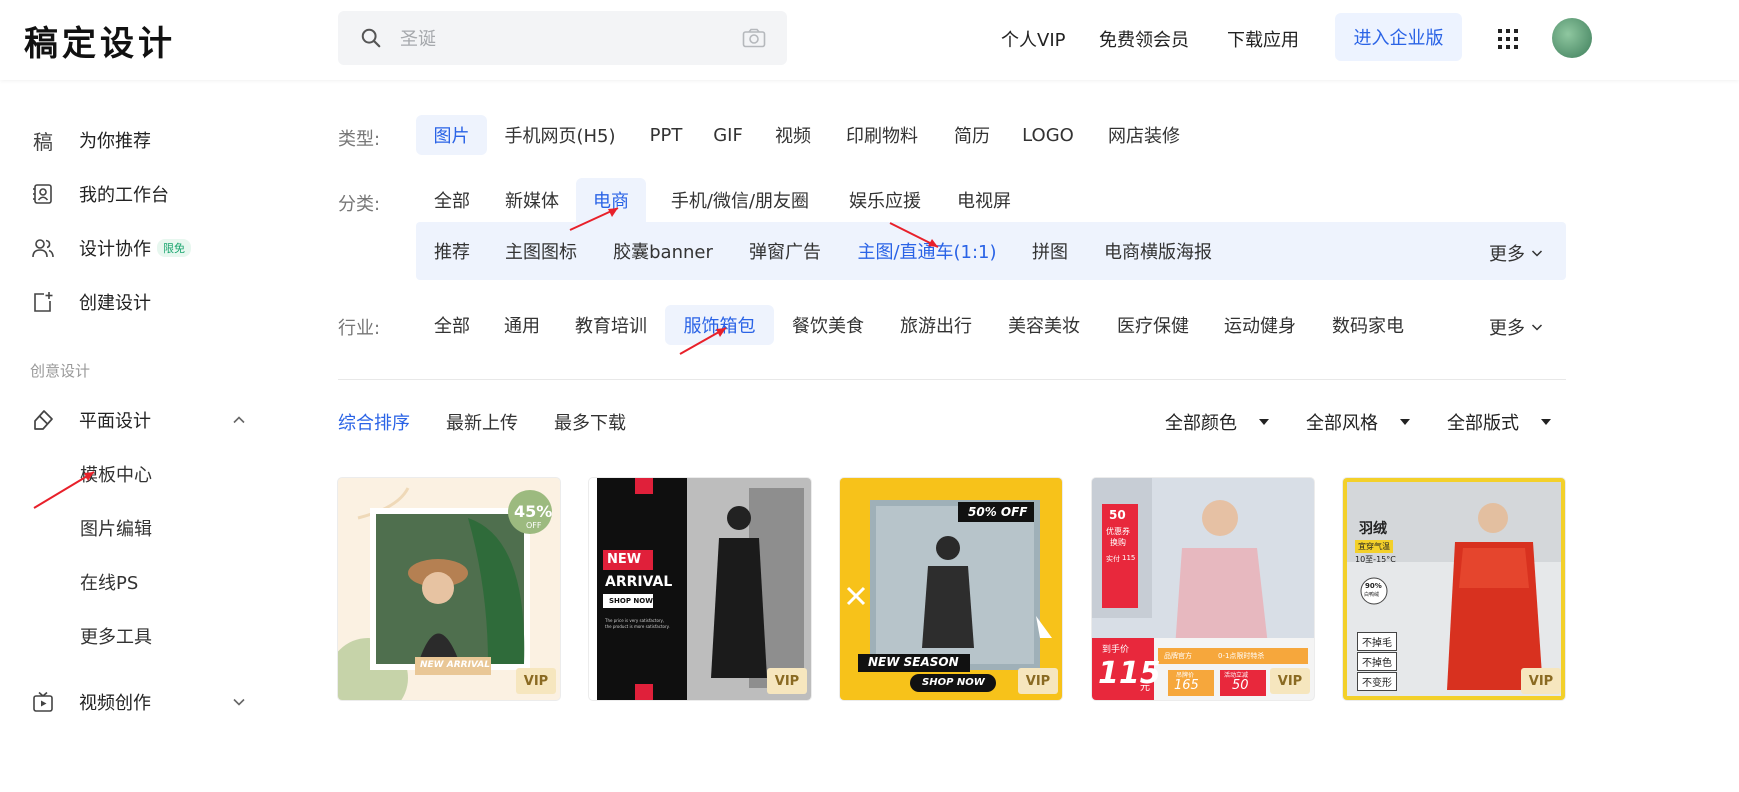 This screenshot has width=1739, height=792. What do you see at coordinates (927, 251) in the screenshot?
I see `subcategory-chip-main-image-1-1: 主图/直通车(1:1)` at bounding box center [927, 251].